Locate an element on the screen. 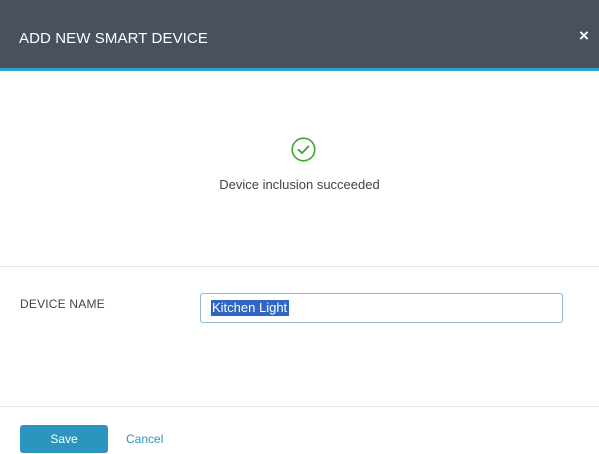  dialog-footer: Save Cancel is located at coordinates (299, 430).